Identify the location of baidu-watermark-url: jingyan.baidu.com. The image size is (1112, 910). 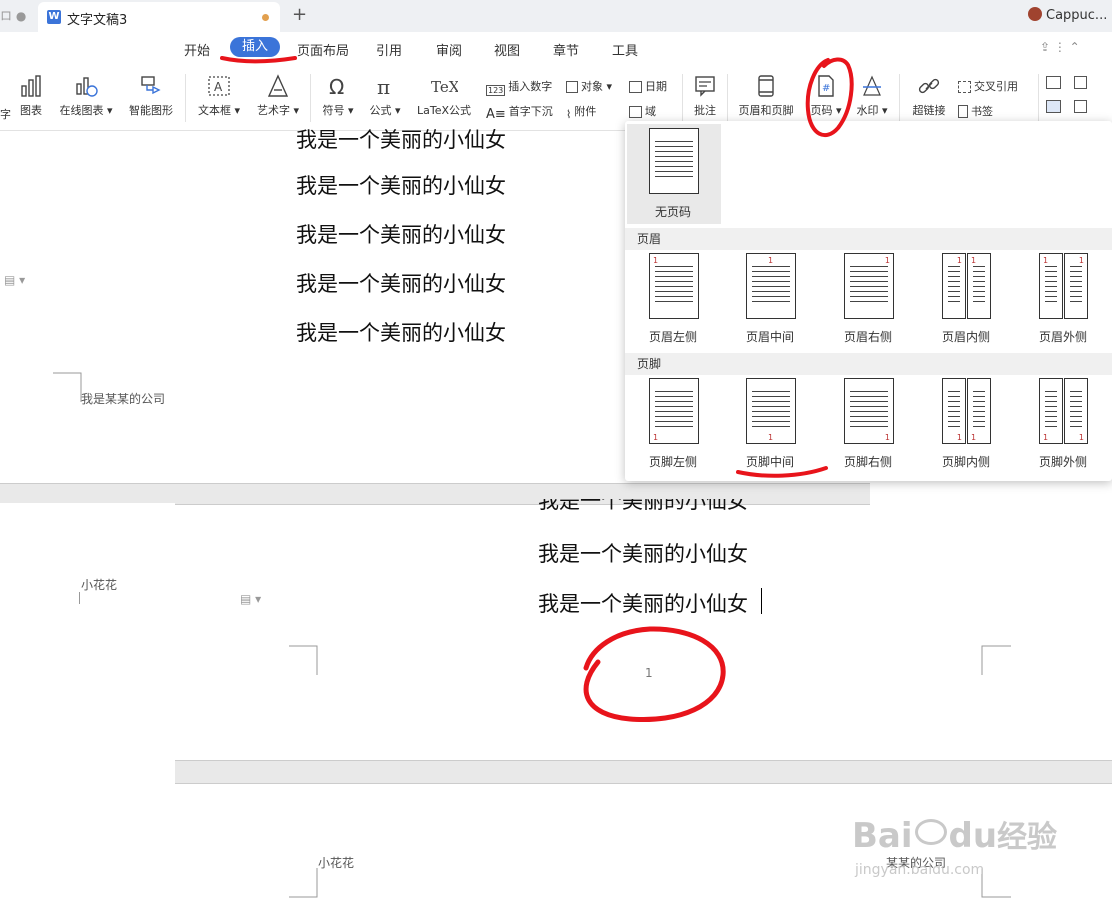
(920, 870).